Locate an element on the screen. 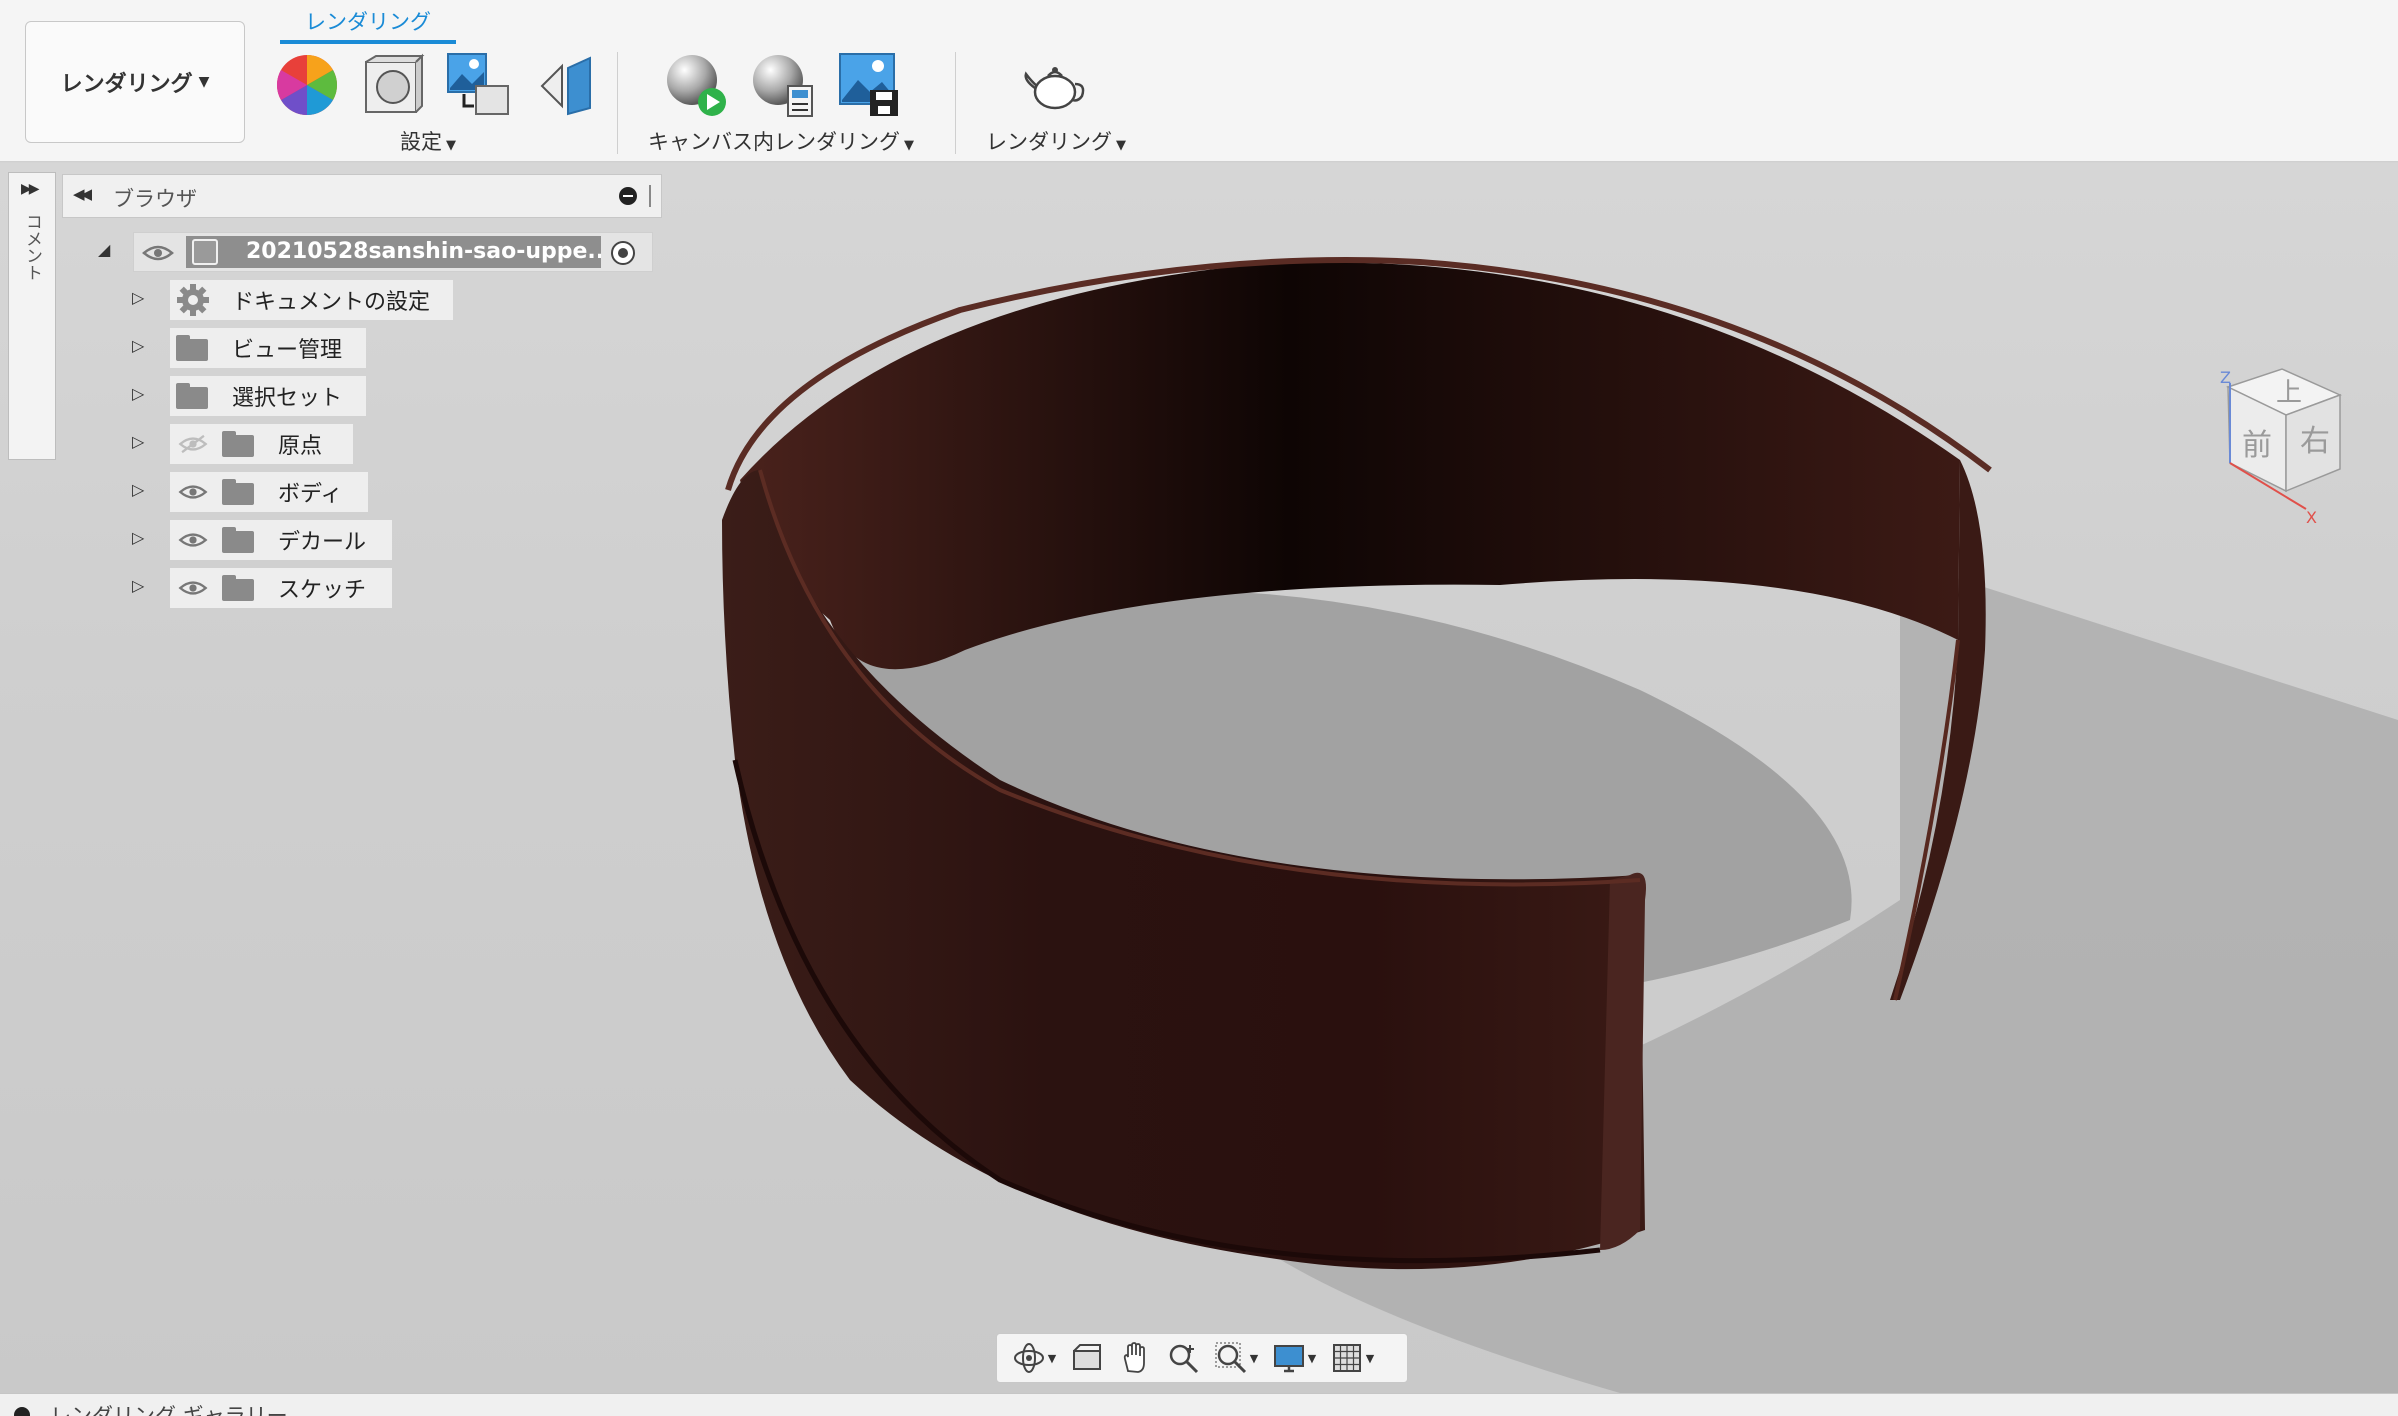  gear-icon is located at coordinates (193, 300).